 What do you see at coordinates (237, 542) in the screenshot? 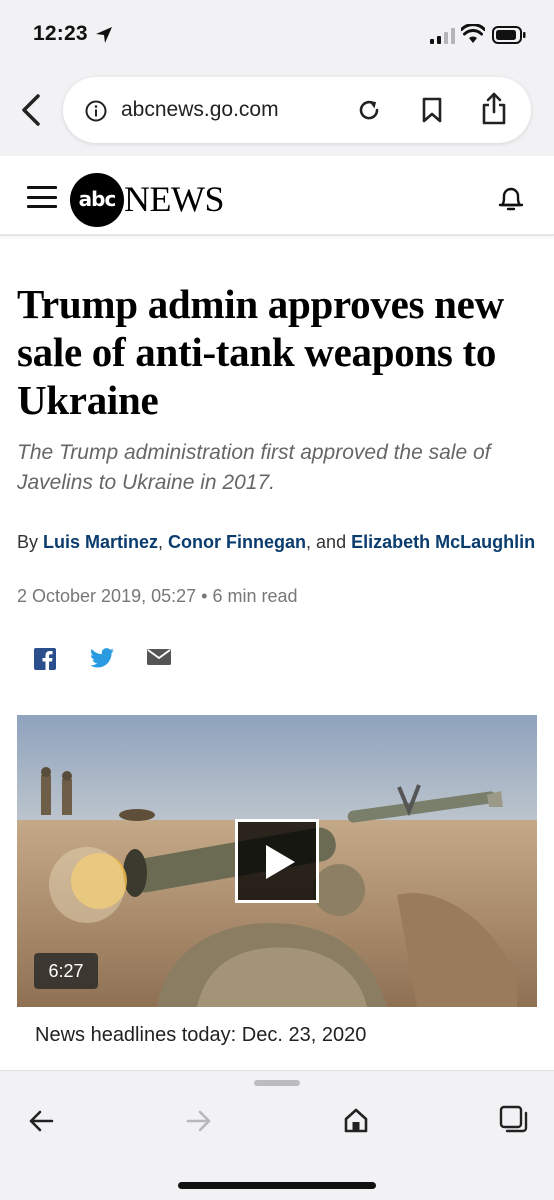
I see `author-link-conor-finnegan: Conor Finnegan` at bounding box center [237, 542].